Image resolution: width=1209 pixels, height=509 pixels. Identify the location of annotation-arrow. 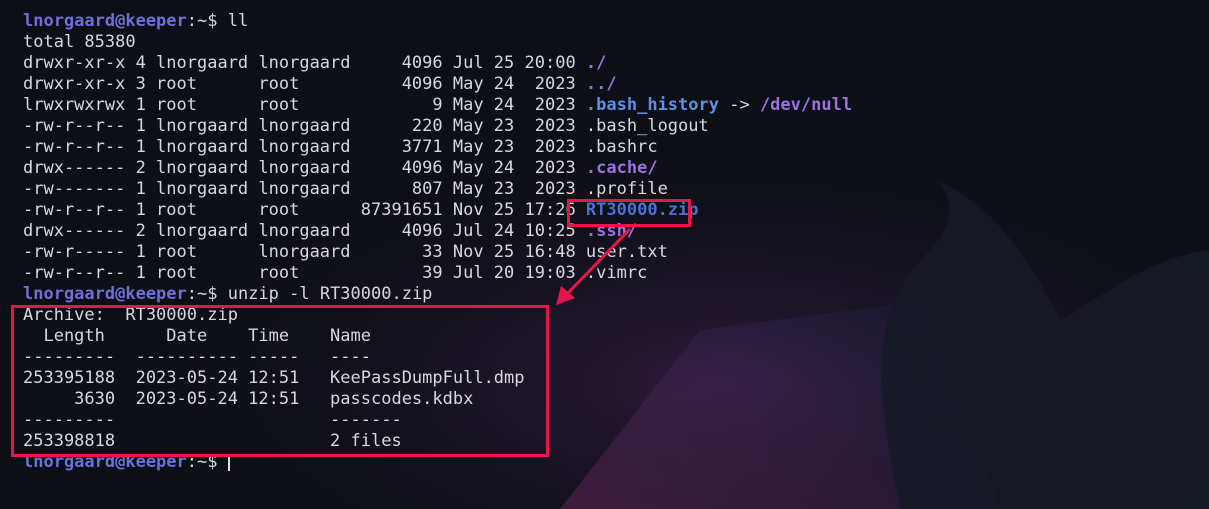
(594, 266).